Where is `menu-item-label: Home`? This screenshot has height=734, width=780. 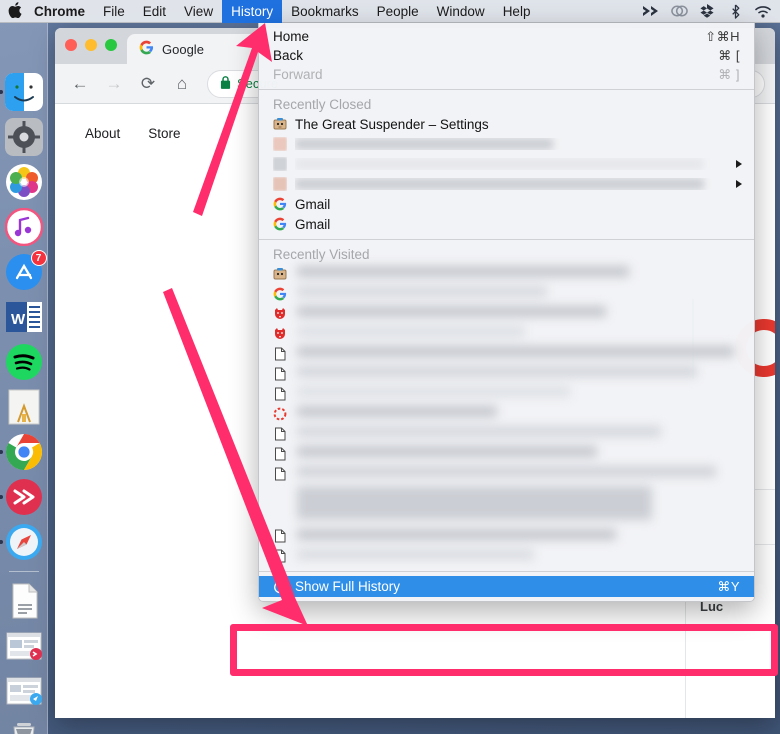 menu-item-label: Home is located at coordinates (291, 36).